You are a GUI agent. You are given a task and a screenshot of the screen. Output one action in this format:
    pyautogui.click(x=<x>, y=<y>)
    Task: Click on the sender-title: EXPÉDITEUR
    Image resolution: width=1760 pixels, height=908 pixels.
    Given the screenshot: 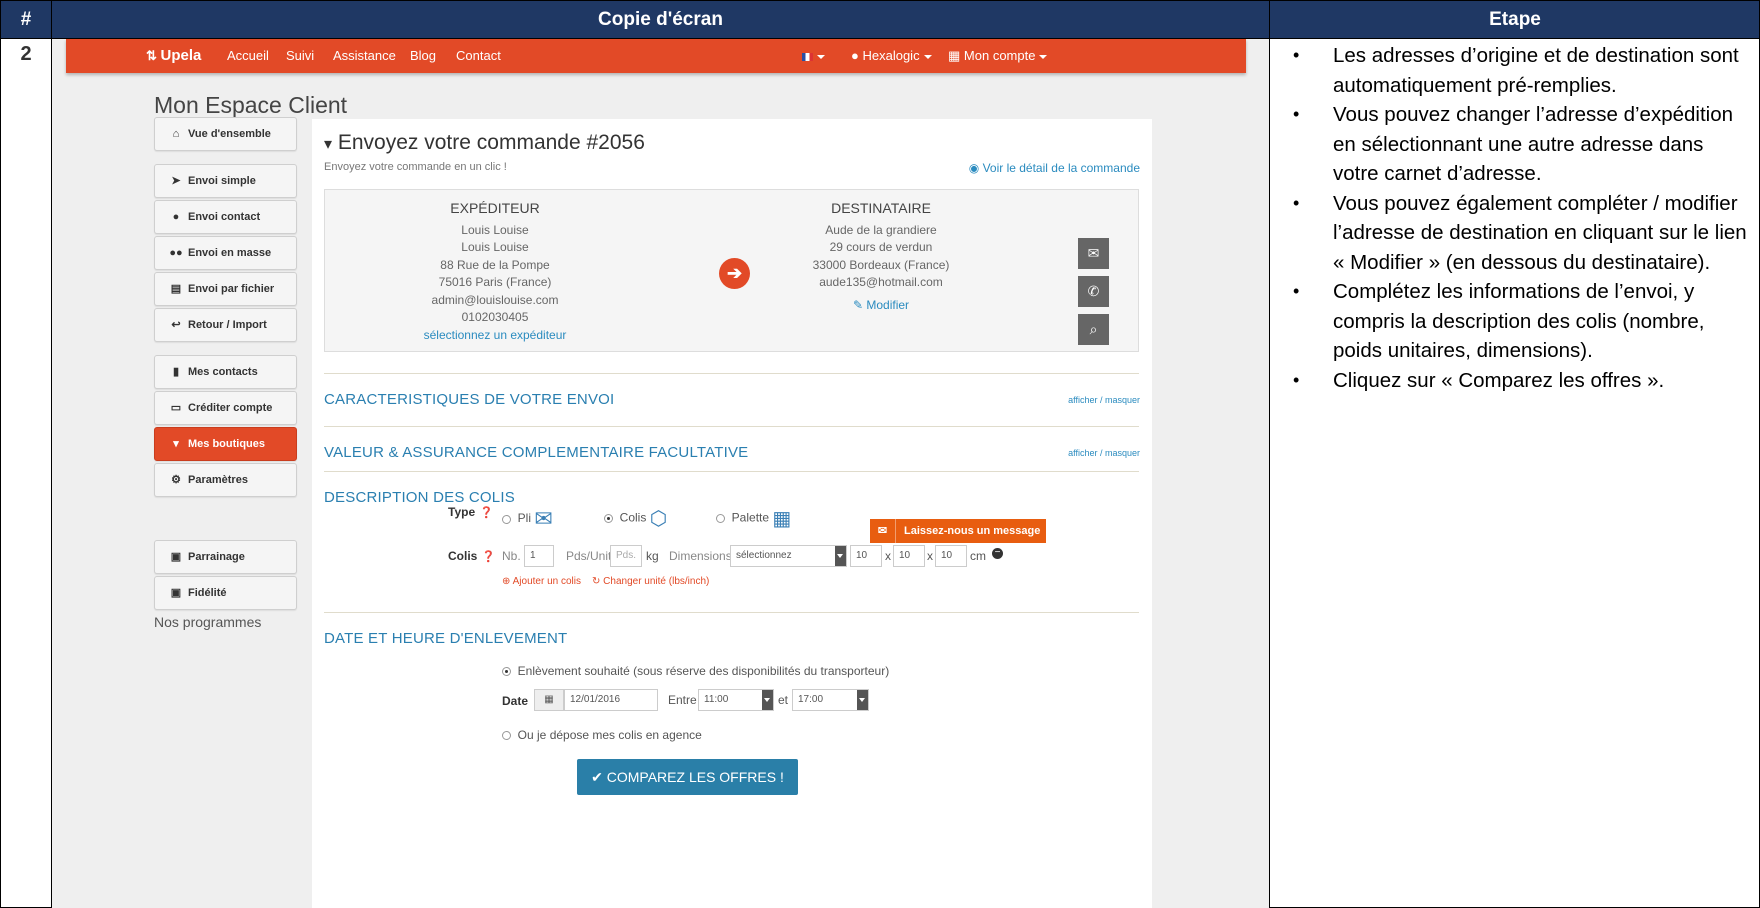 What is the action you would take?
    pyautogui.click(x=495, y=208)
    